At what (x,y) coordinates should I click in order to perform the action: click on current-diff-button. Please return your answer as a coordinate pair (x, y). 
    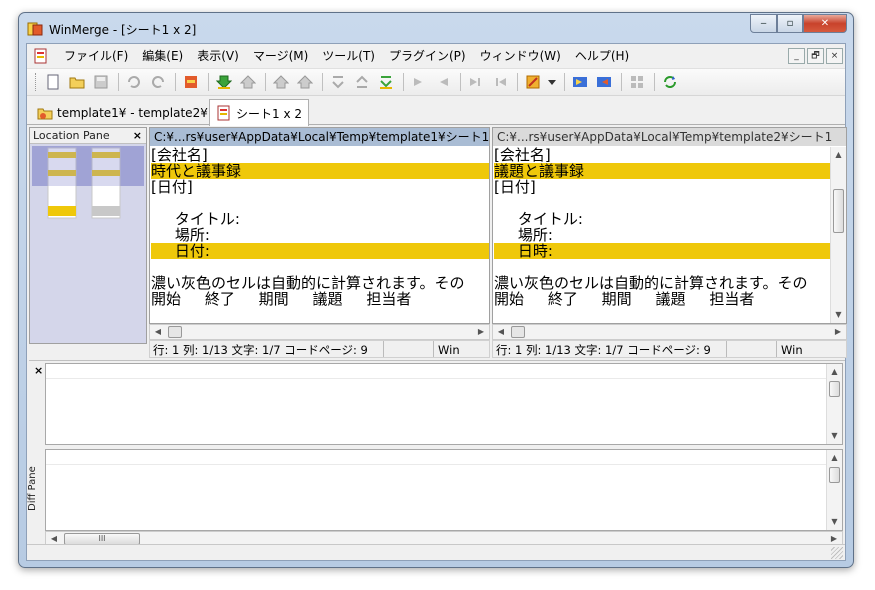
    Looking at the image, I should click on (305, 82).